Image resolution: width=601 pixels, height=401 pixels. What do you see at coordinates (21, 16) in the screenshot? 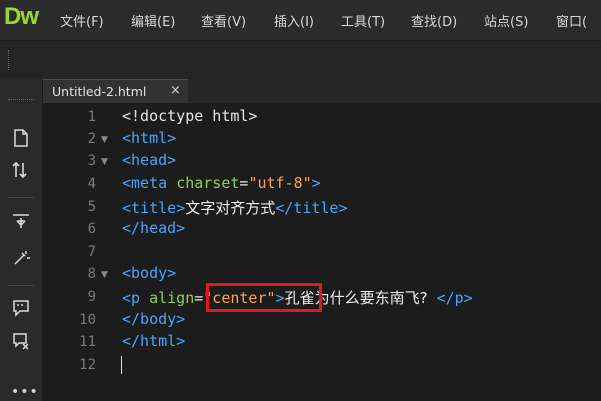
I see `dreamweaver-logo: Dw` at bounding box center [21, 16].